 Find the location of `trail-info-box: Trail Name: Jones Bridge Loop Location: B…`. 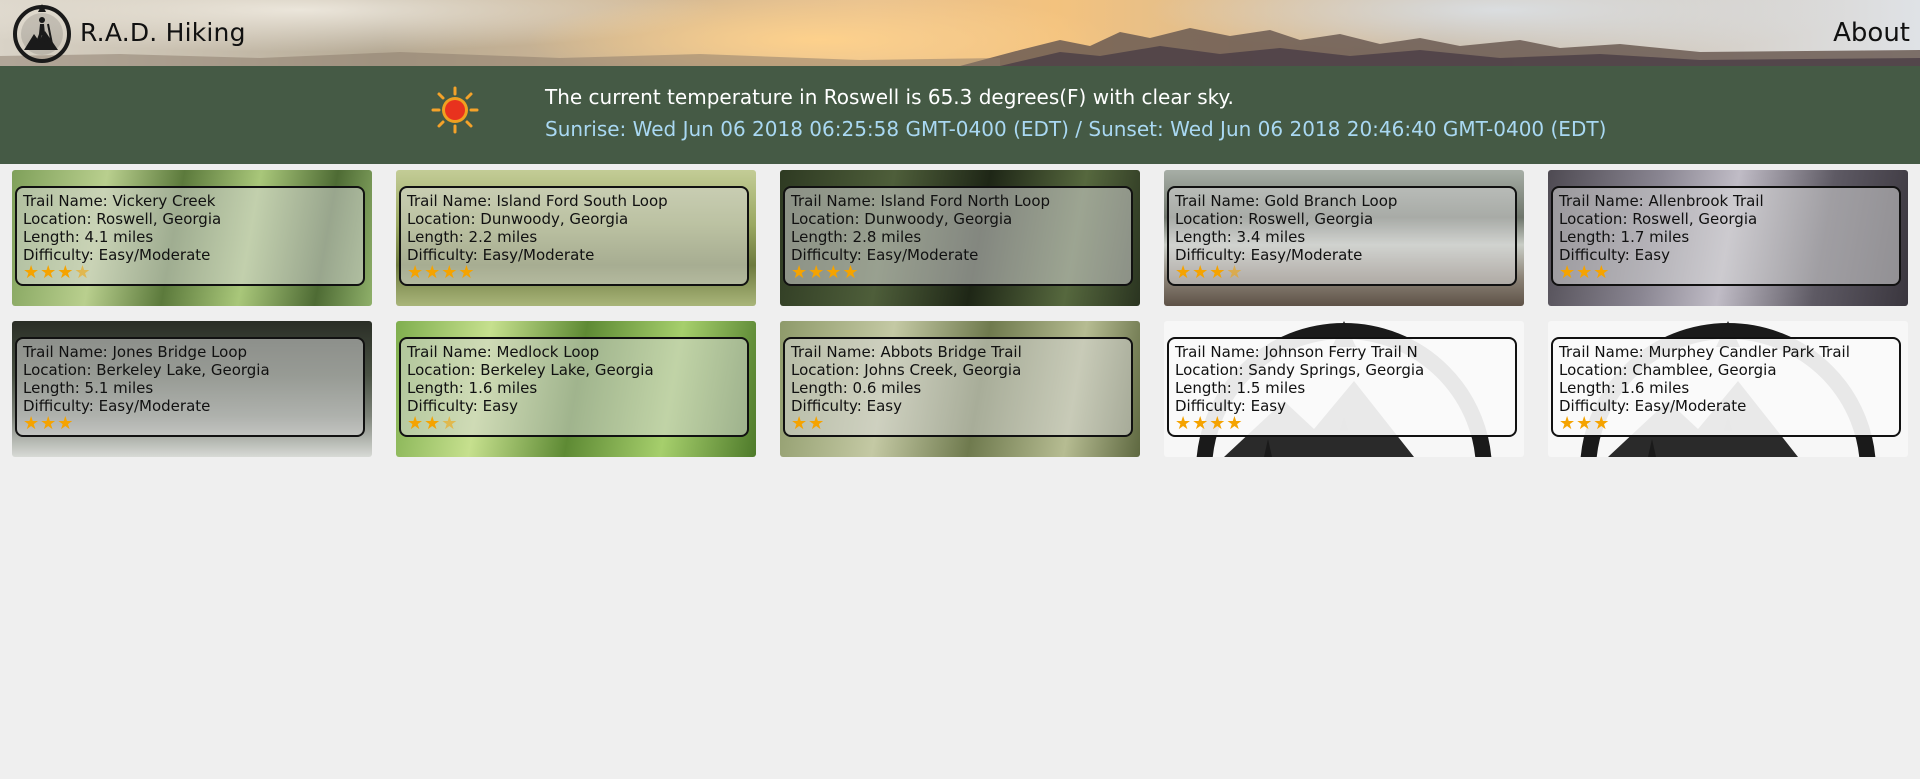

trail-info-box: Trail Name: Jones Bridge Loop Location: B… is located at coordinates (190, 387).